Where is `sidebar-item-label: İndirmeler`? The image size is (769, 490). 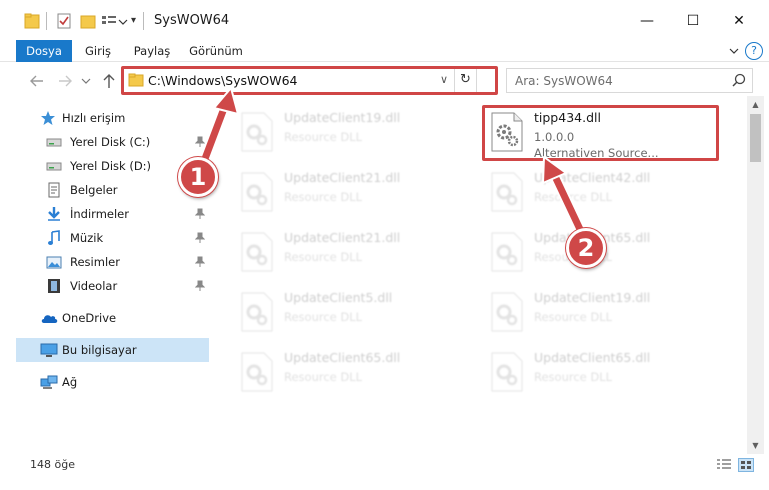 sidebar-item-label: İndirmeler is located at coordinates (99, 214).